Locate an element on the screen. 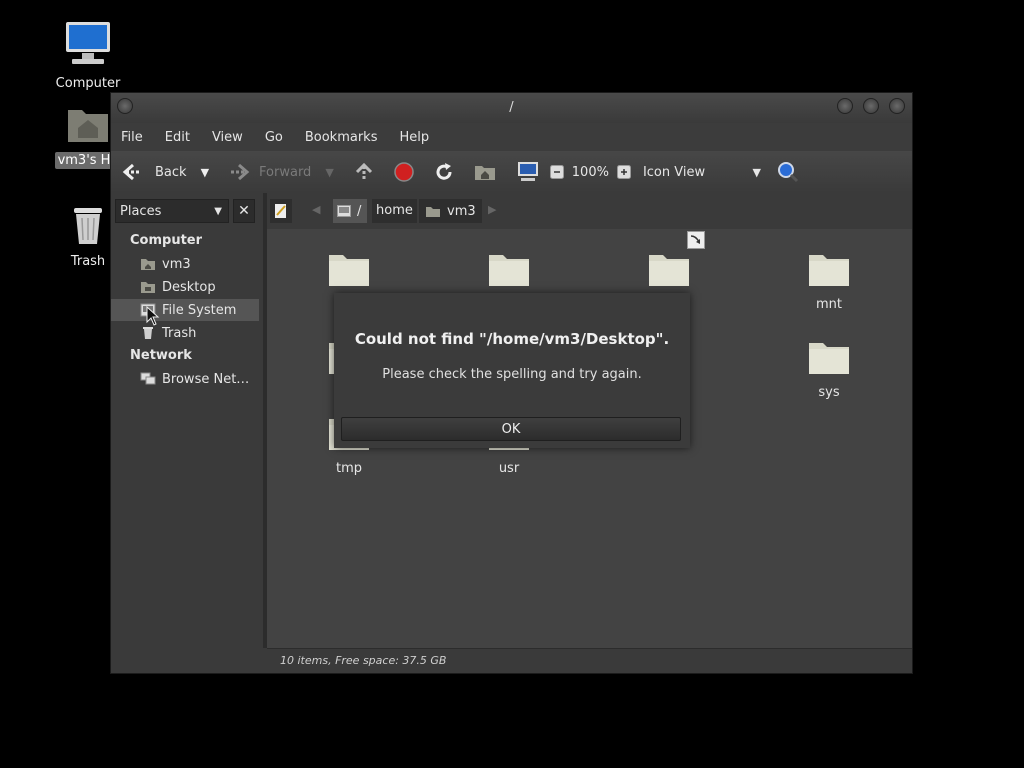  sidebar-item-file-system: File System is located at coordinates (185, 310).